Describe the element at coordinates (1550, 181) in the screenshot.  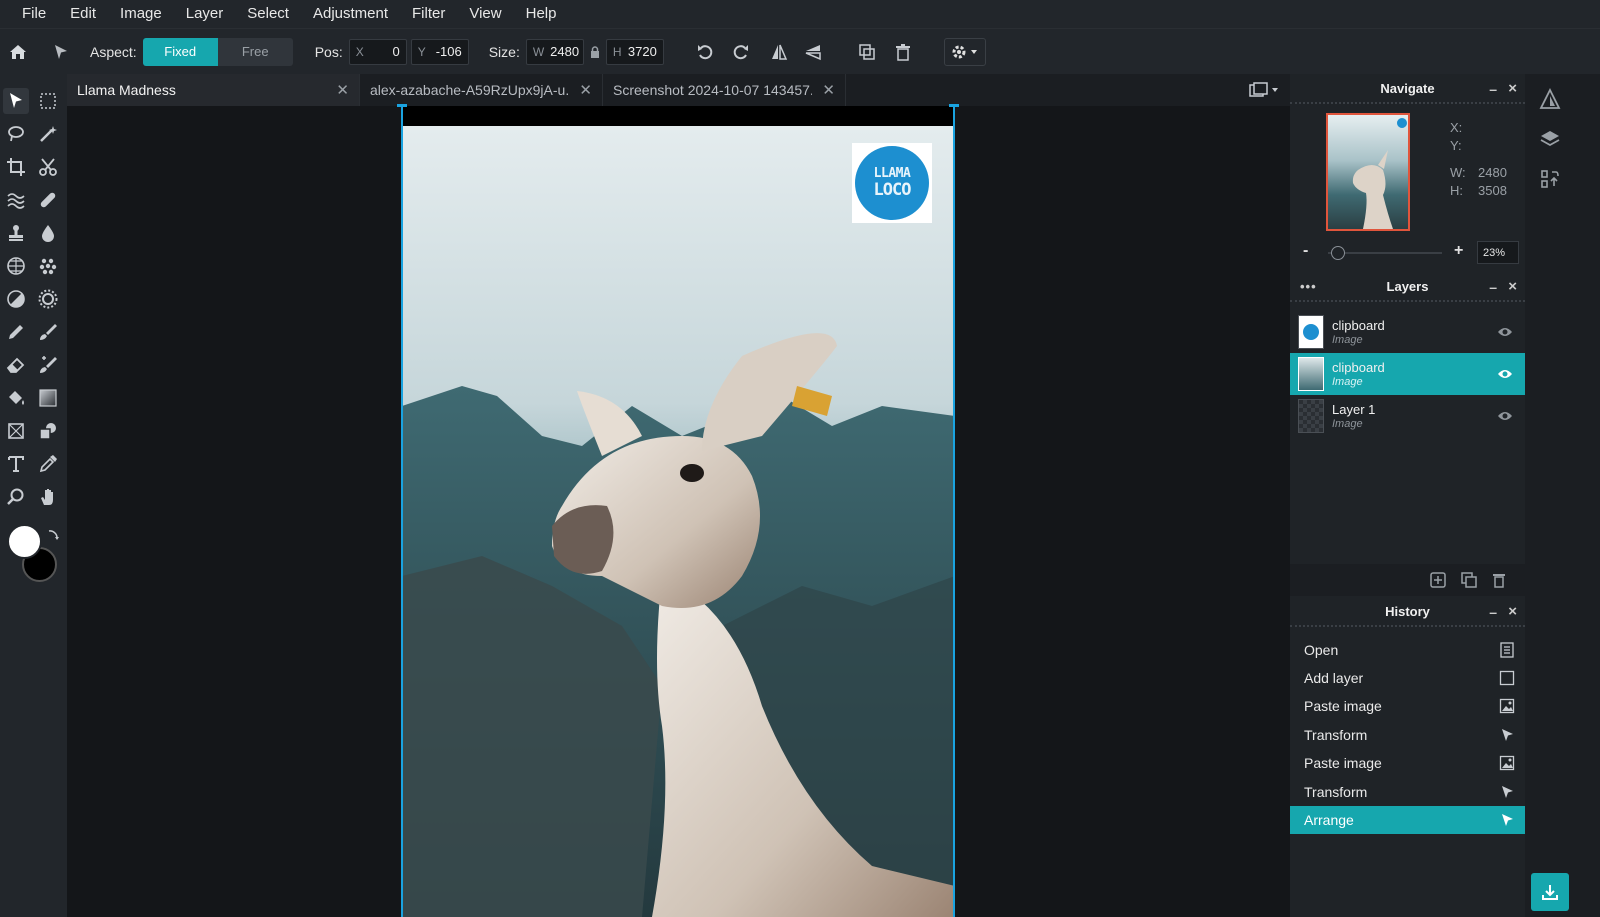
I see `adjust-panel-icon` at that location.